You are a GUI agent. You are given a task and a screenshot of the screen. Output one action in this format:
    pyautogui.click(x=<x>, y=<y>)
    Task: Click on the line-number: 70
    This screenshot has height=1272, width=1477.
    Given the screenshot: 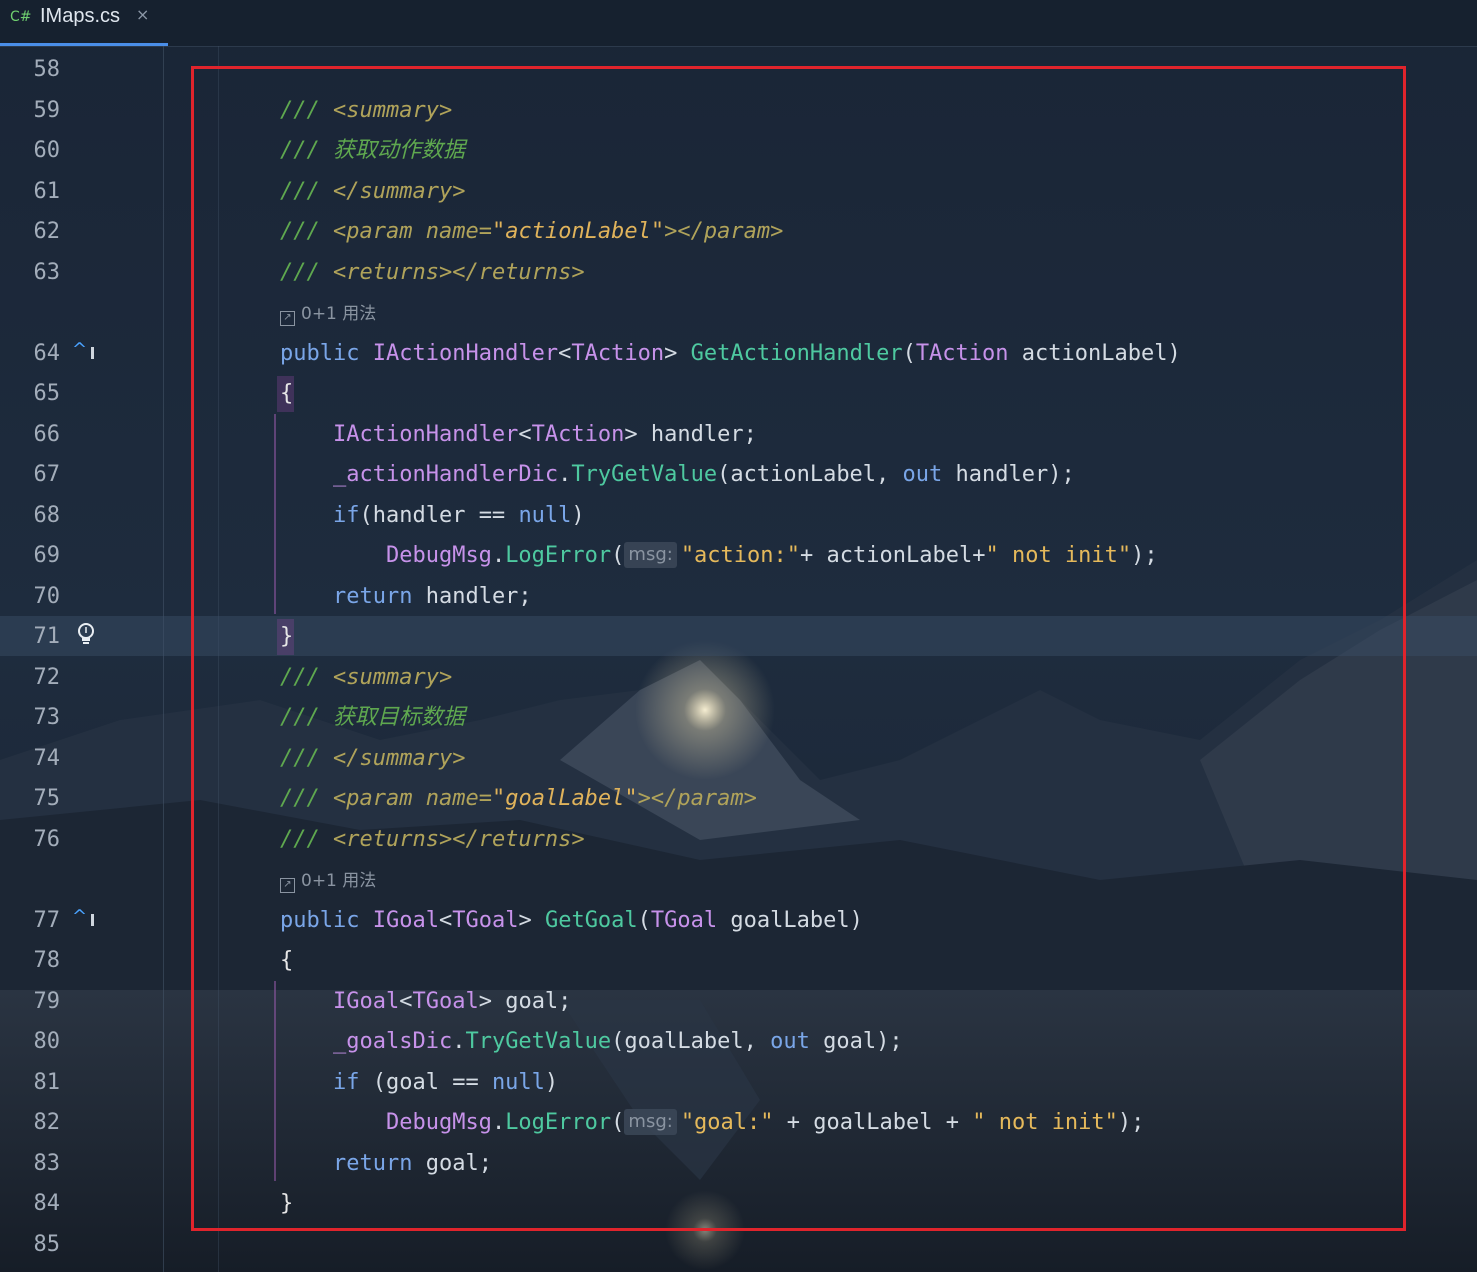 What is the action you would take?
    pyautogui.click(x=47, y=596)
    